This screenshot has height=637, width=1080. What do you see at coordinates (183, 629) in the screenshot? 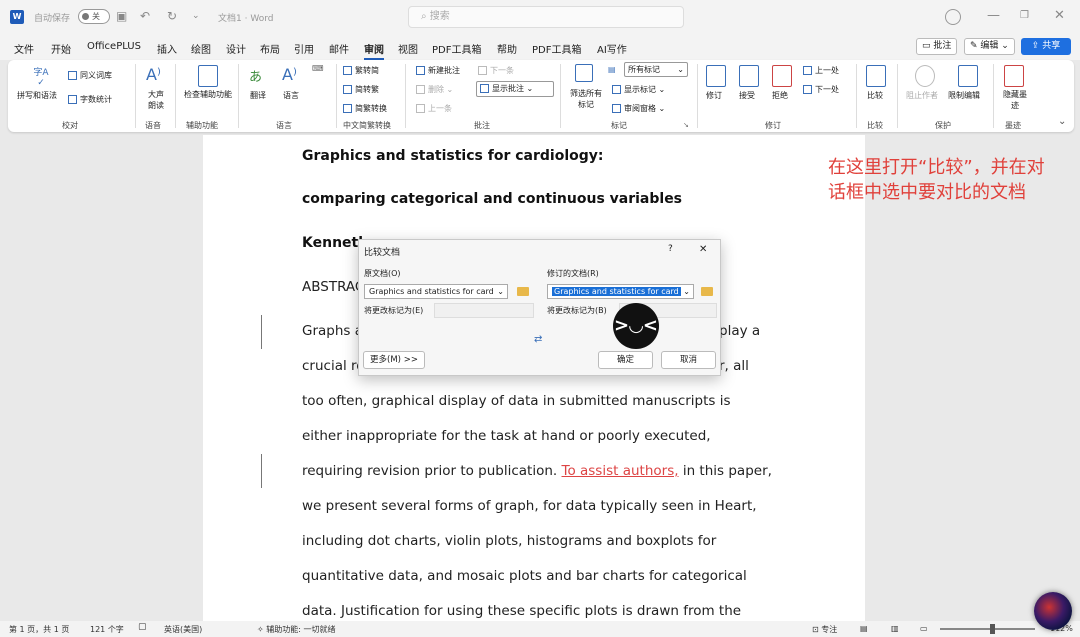
I see `language-status: 英语(美国)` at bounding box center [183, 629].